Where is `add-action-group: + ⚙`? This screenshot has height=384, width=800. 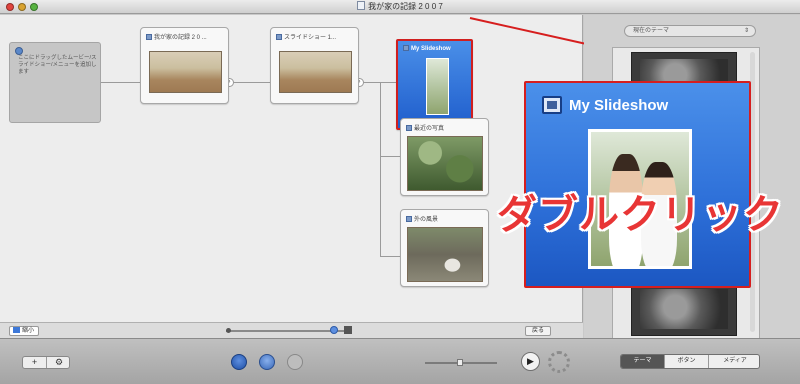
add-action-group: + ⚙ is located at coordinates (46, 362).